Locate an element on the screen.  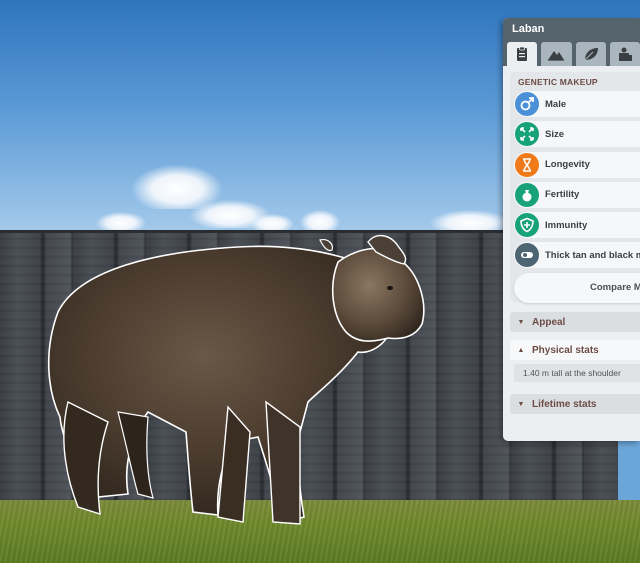
fertility-icon is located at coordinates (527, 194).